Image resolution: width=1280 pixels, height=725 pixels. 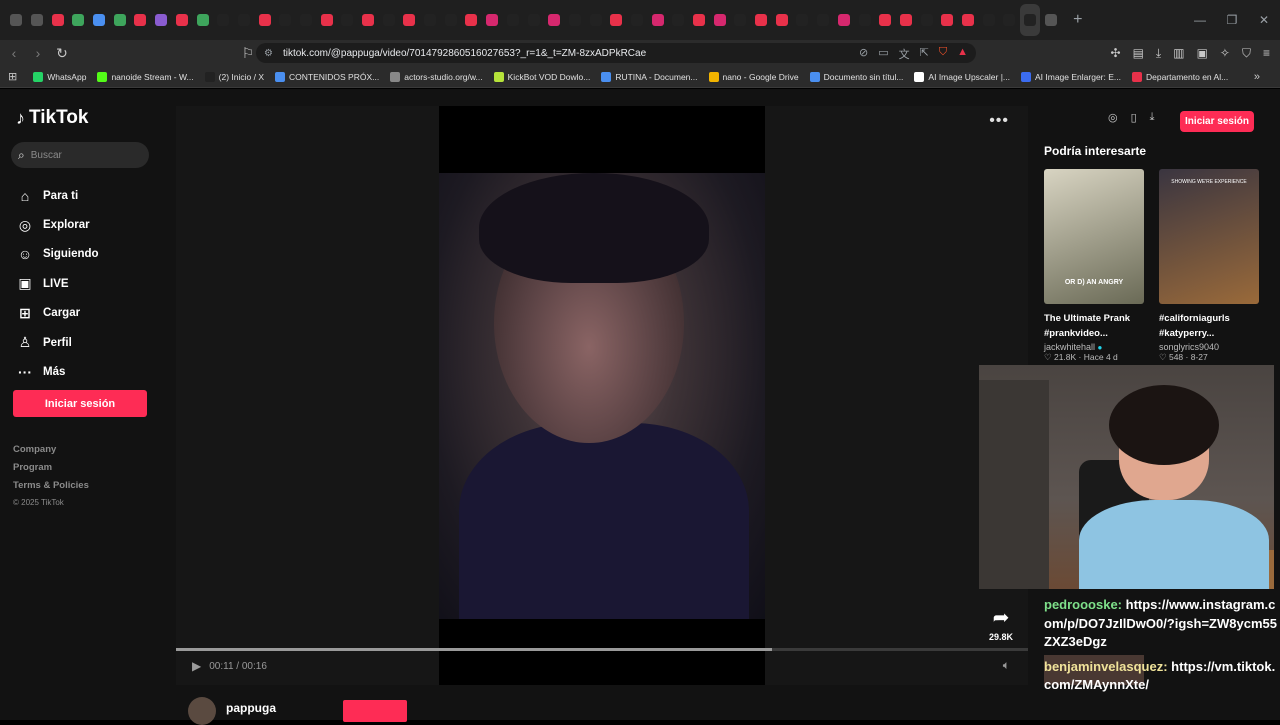 What do you see at coordinates (57, 371) in the screenshot?
I see `sidebar-item-more: ··· Más` at bounding box center [57, 371].